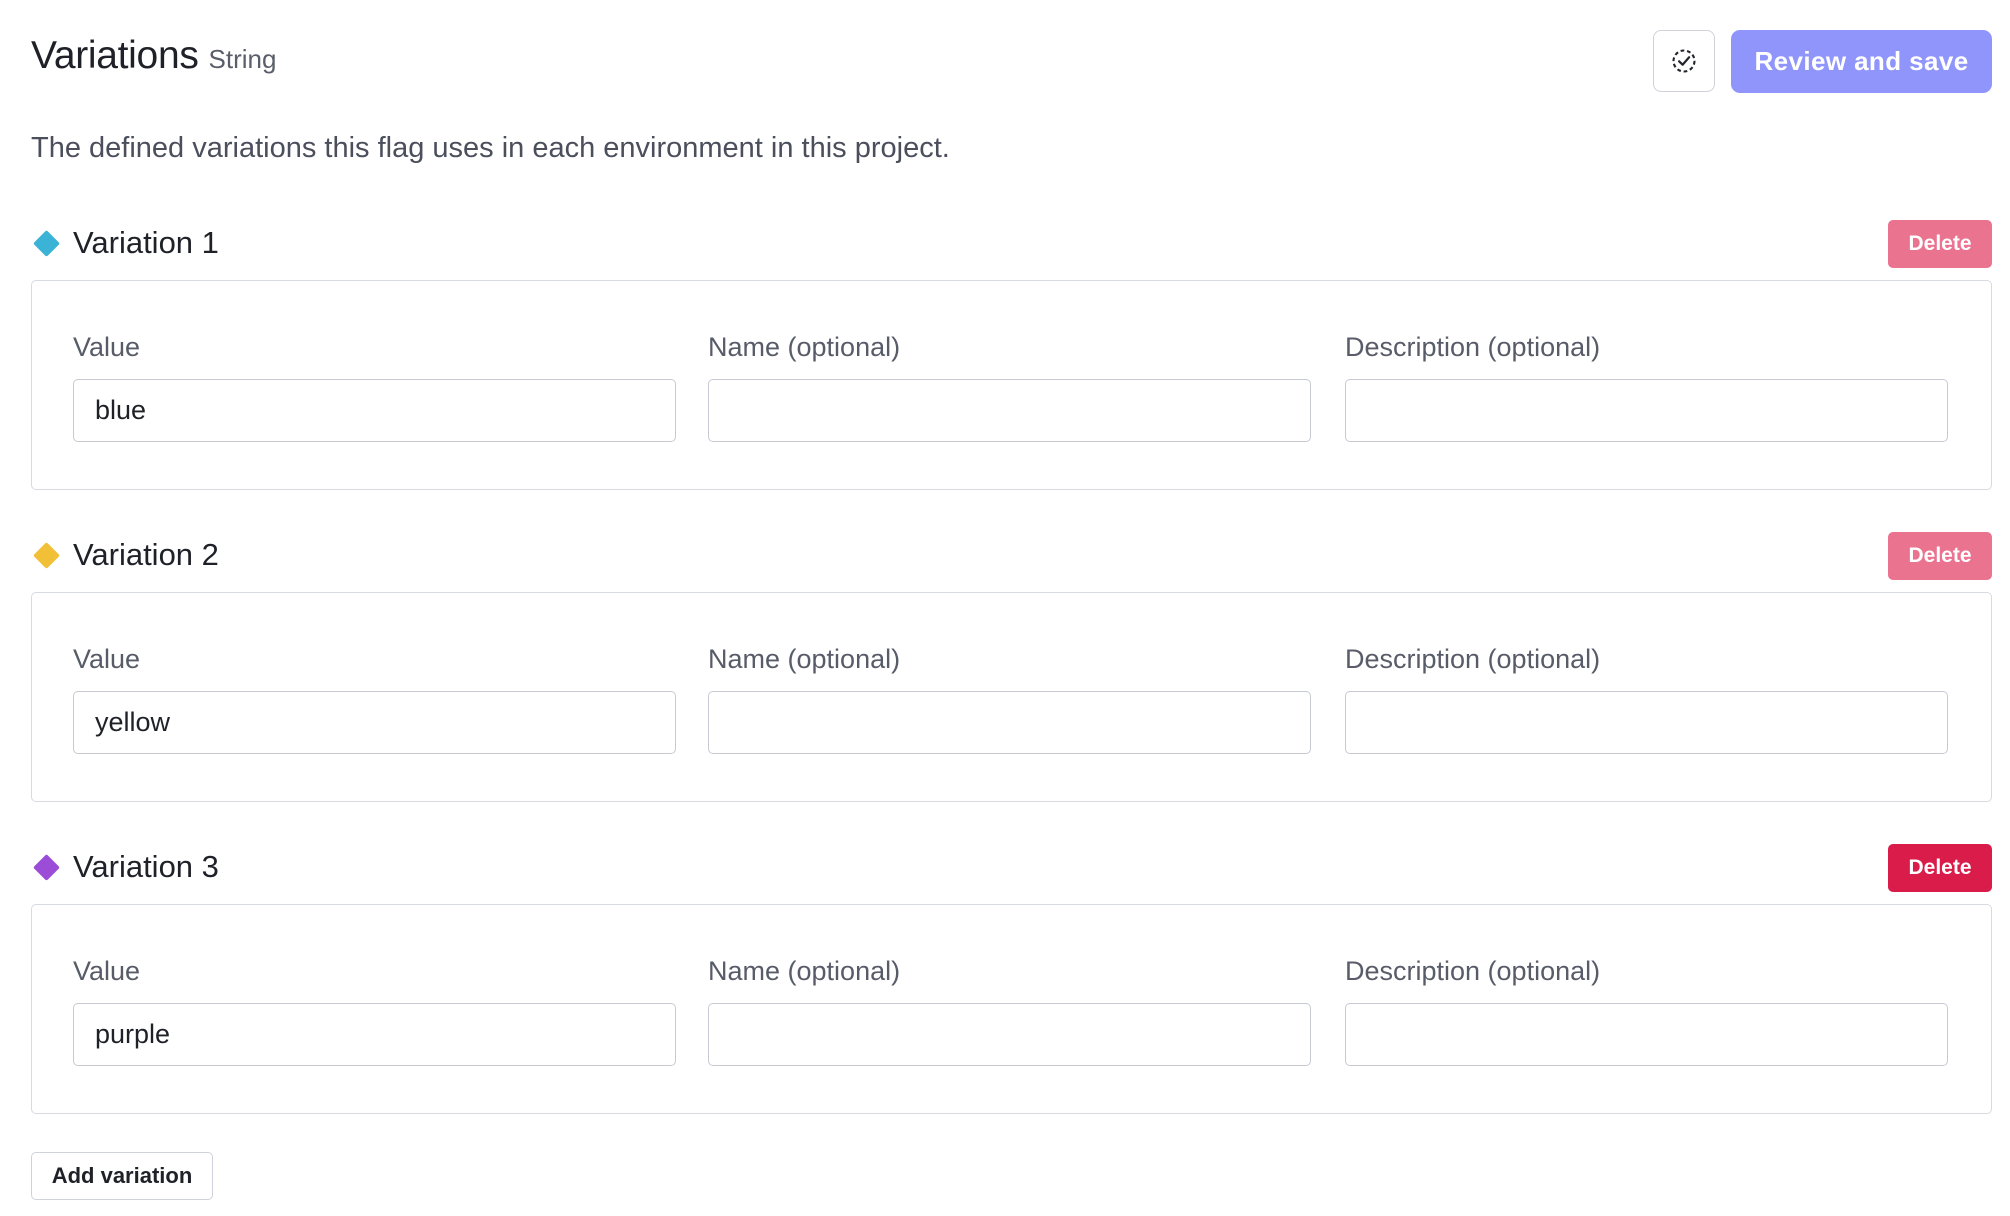 Image resolution: width=2010 pixels, height=1216 pixels. Describe the element at coordinates (1011, 868) in the screenshot. I see `variation-header: Variation 3 Delete` at that location.